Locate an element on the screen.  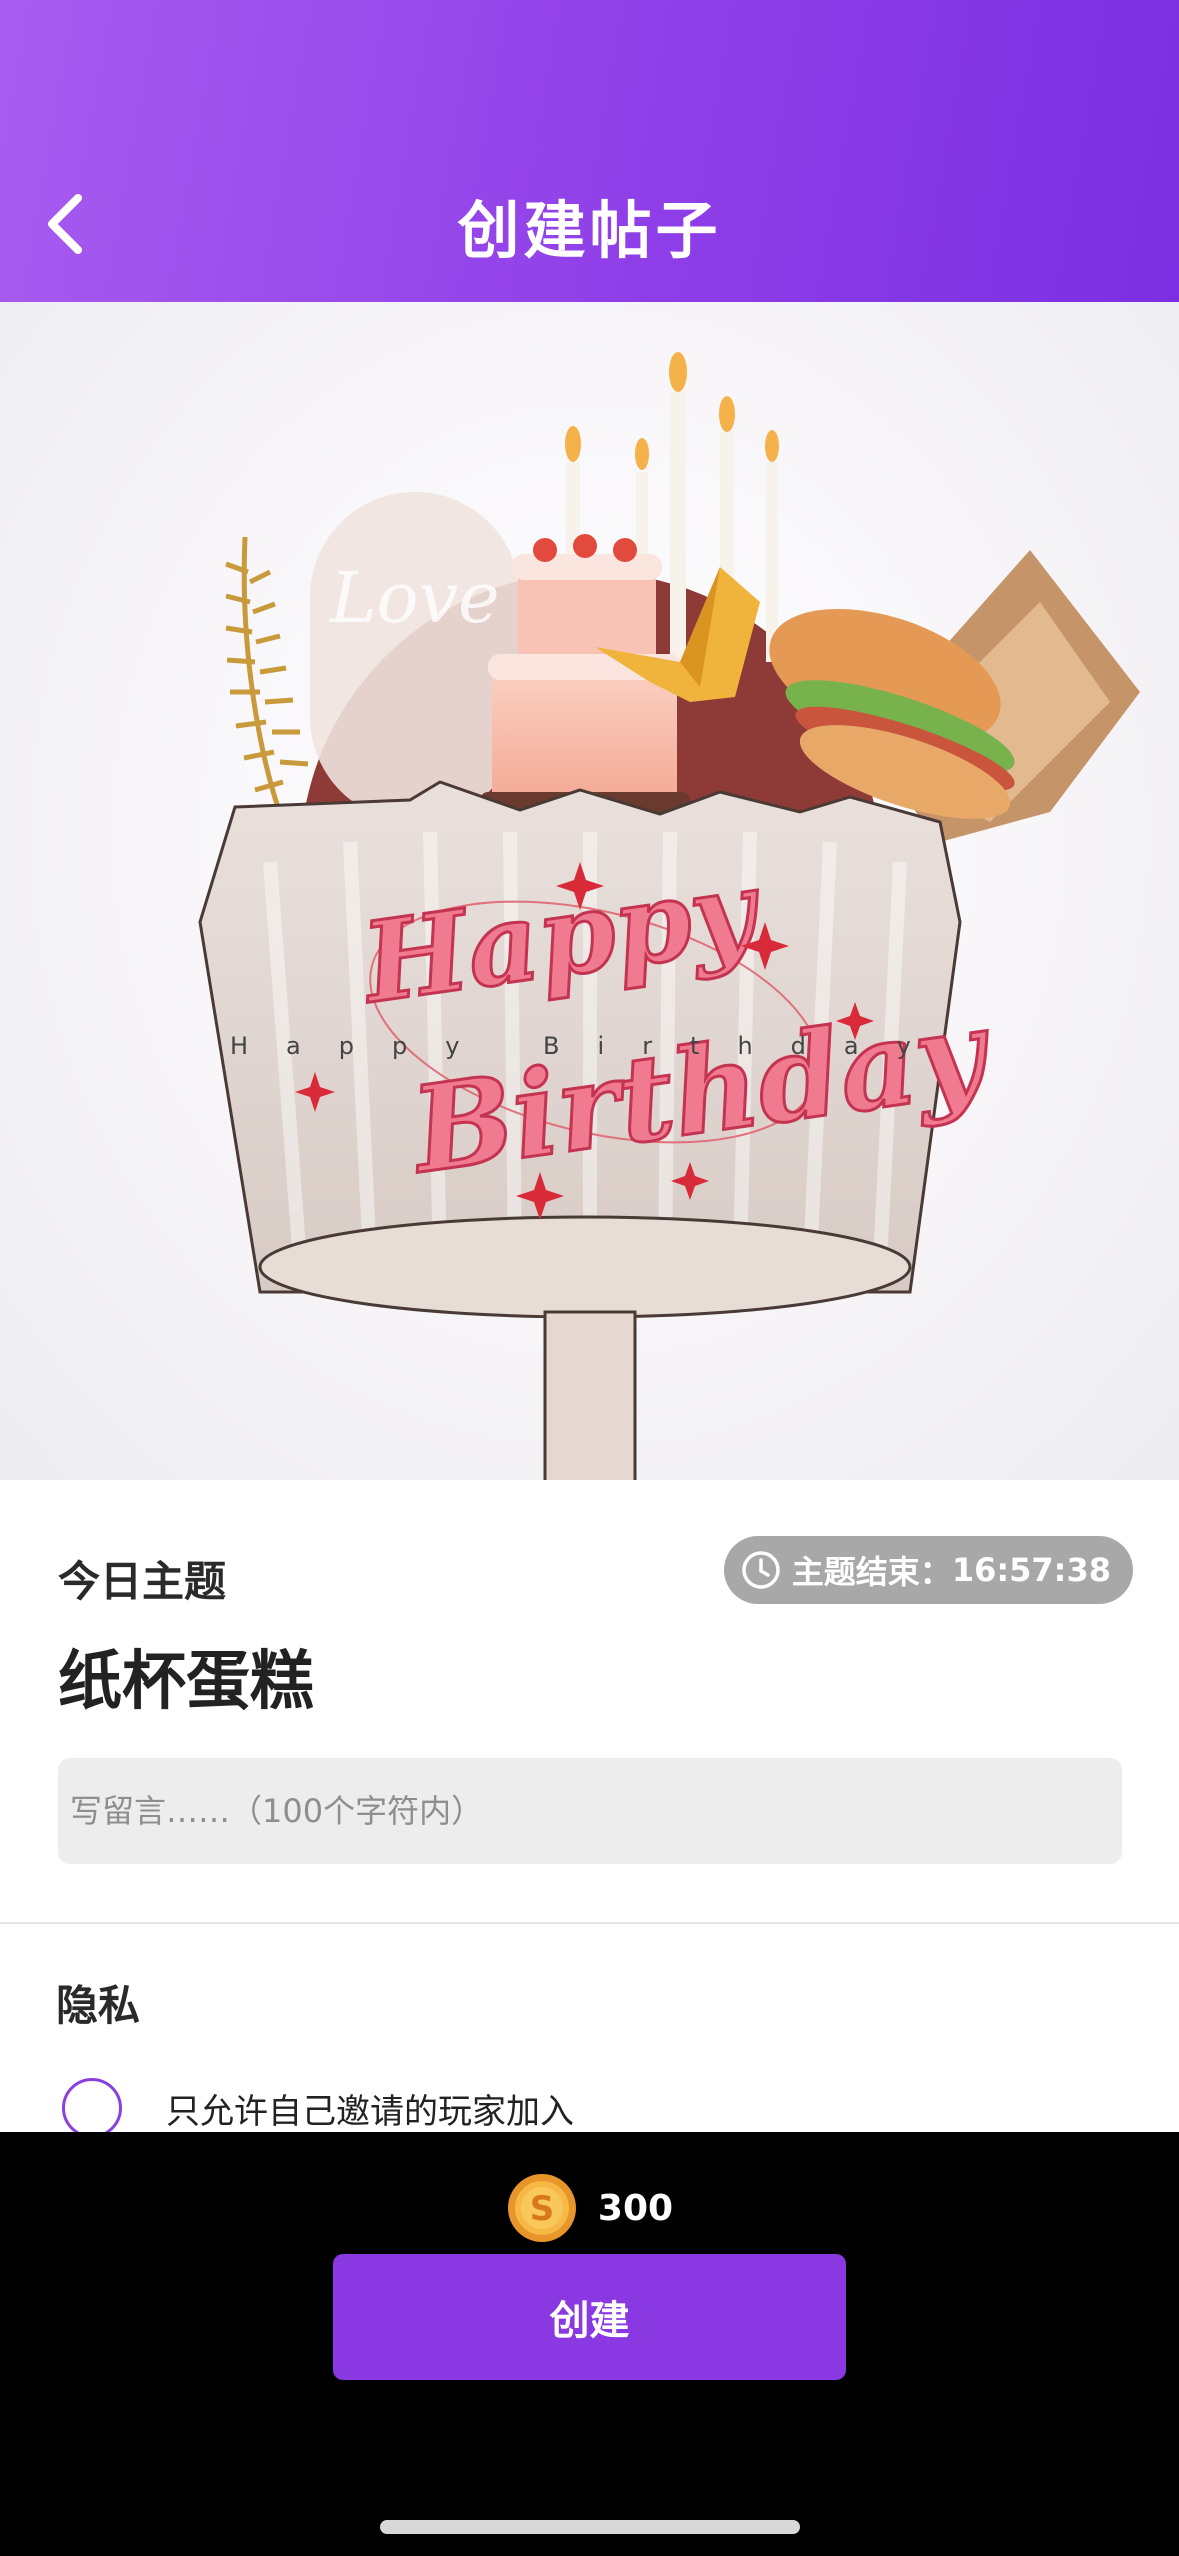
privacy-radio is located at coordinates (92, 2105).